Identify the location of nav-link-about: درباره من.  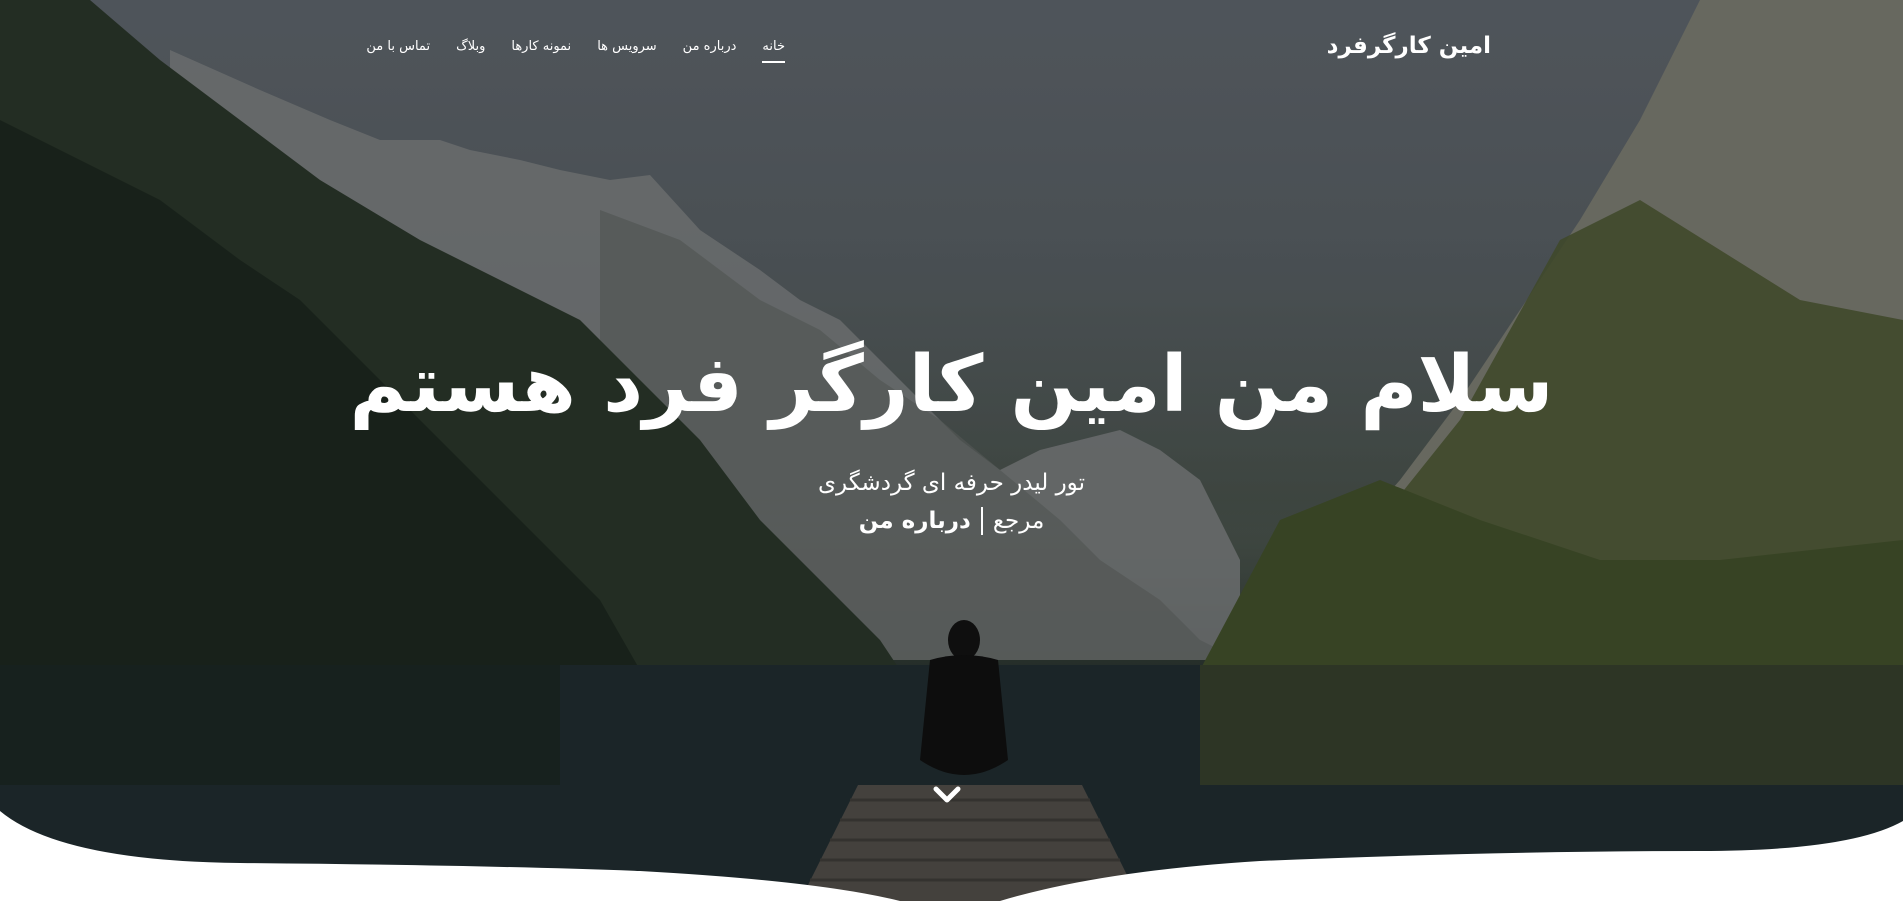
(710, 49).